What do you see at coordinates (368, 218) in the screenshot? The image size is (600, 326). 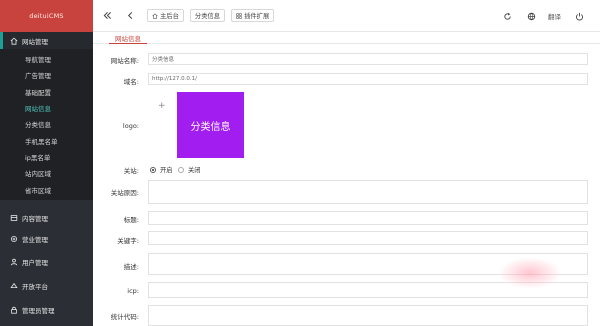 I see `title-input` at bounding box center [368, 218].